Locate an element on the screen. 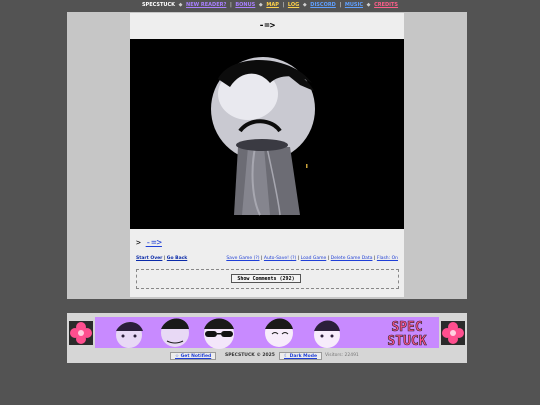 This screenshot has height=405, width=540. delete-game-data-link: Delete Game Data is located at coordinates (352, 258).